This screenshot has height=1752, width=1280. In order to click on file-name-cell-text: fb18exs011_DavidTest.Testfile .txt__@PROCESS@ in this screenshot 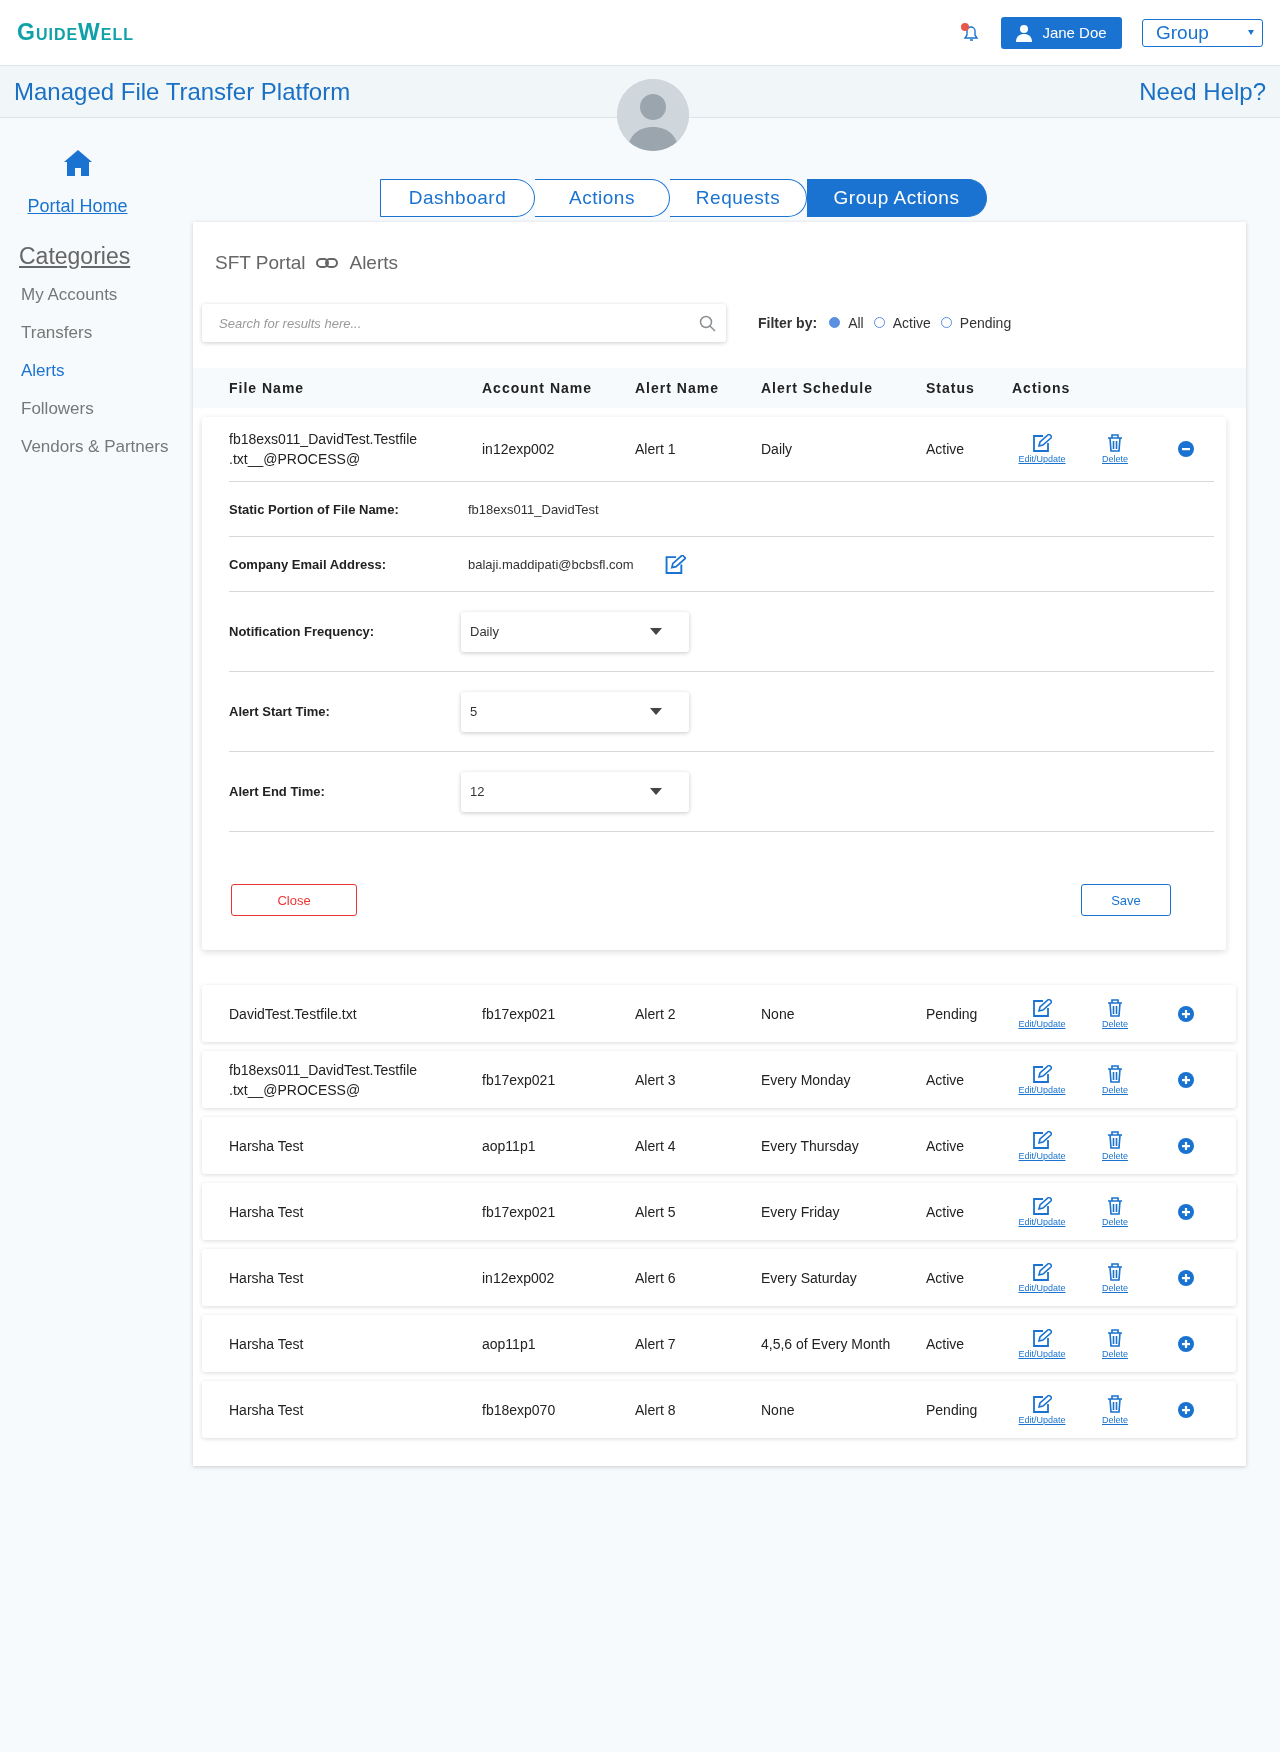, I will do `click(323, 449)`.